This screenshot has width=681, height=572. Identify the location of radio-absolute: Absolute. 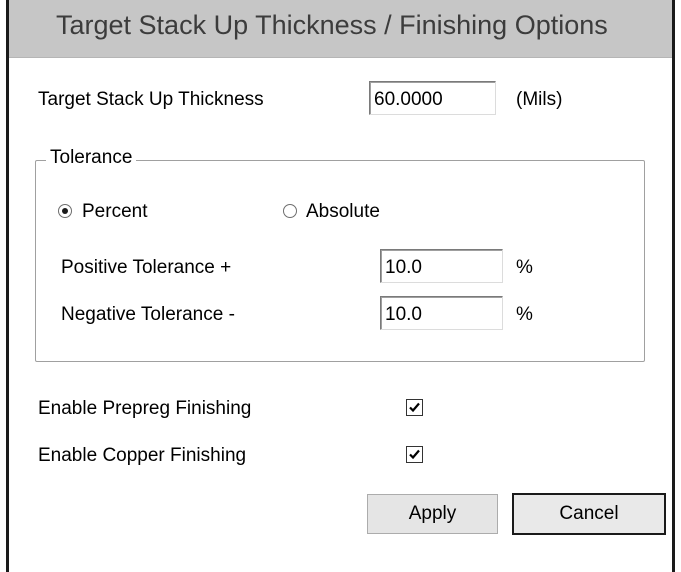
(358, 212).